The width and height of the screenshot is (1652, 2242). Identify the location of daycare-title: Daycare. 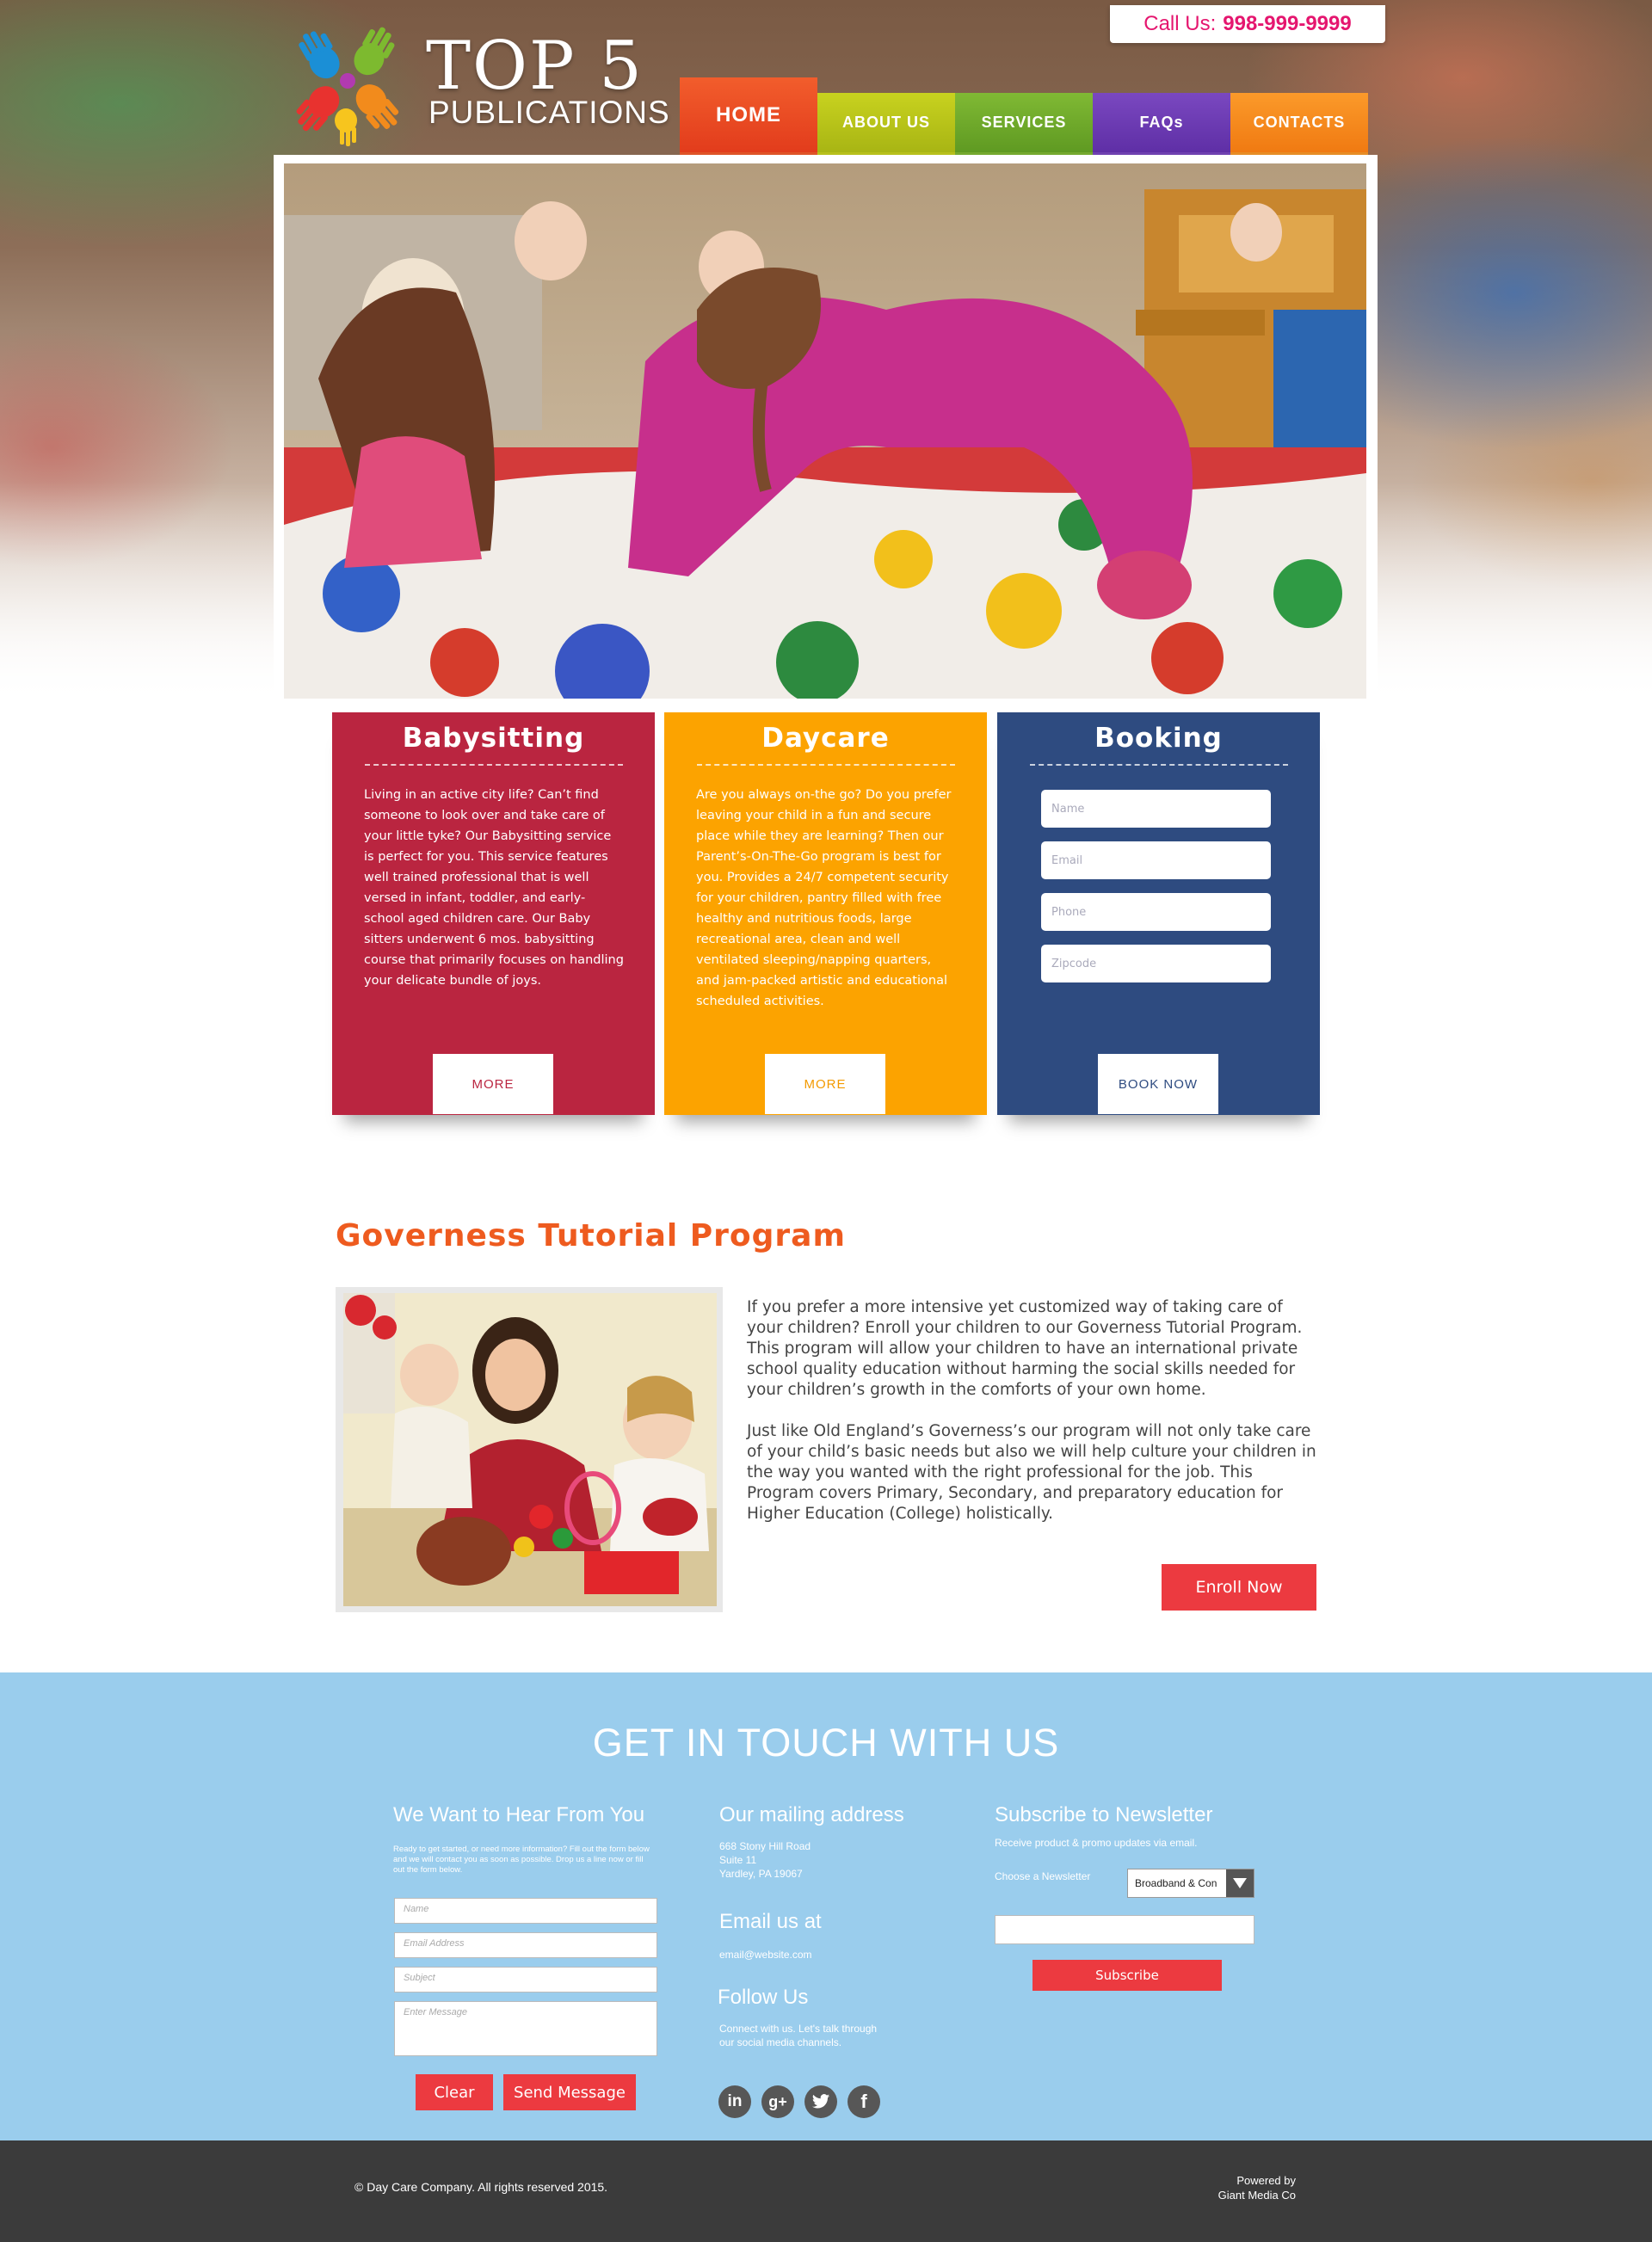
(825, 738).